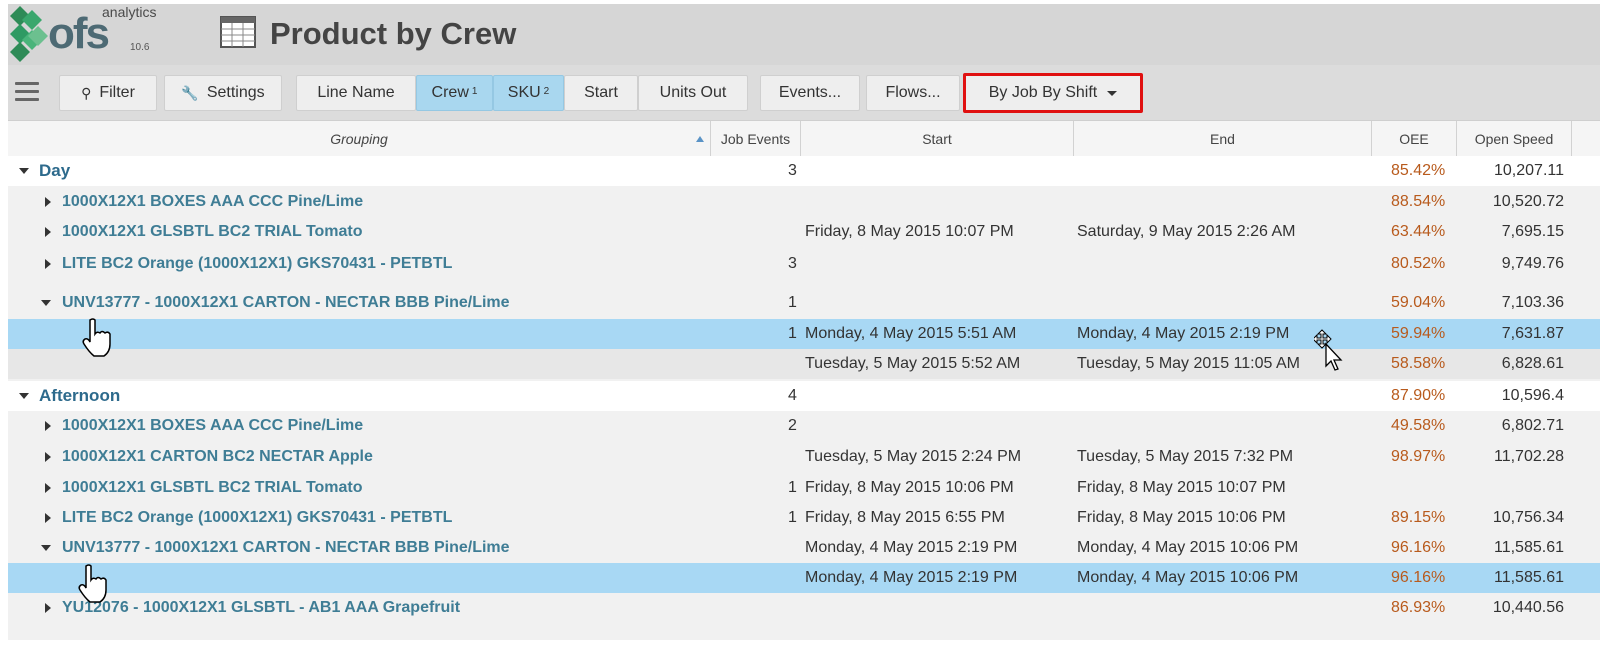  I want to click on column-header-grouping: Grouping, so click(359, 138).